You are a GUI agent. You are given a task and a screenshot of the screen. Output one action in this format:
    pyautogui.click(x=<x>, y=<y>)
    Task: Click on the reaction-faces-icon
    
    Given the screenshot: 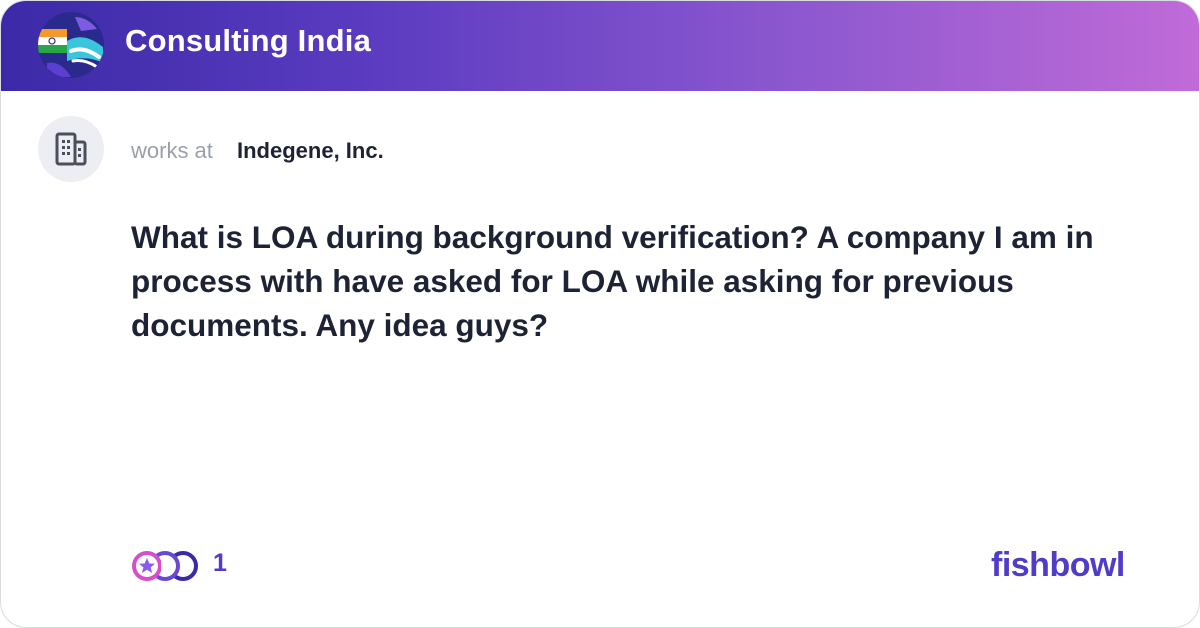 What is the action you would take?
    pyautogui.click(x=165, y=566)
    